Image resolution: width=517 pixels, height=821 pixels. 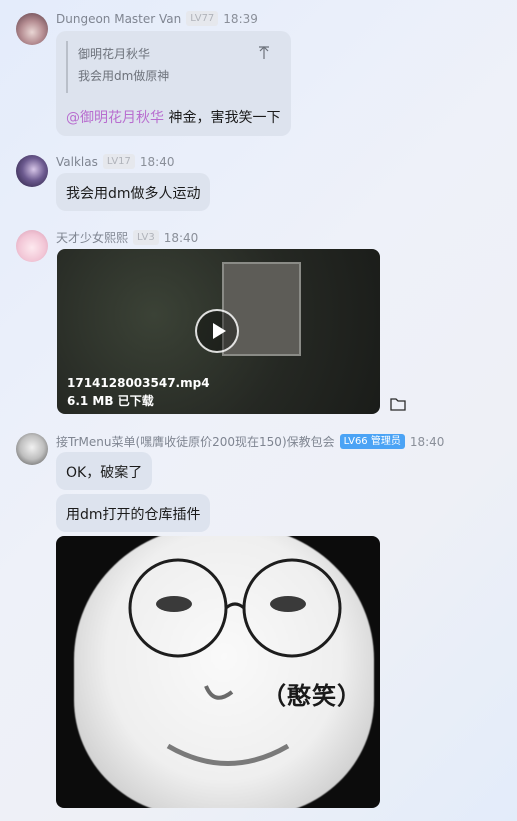 I want to click on admin-badge: LV66 管理员, so click(x=372, y=441).